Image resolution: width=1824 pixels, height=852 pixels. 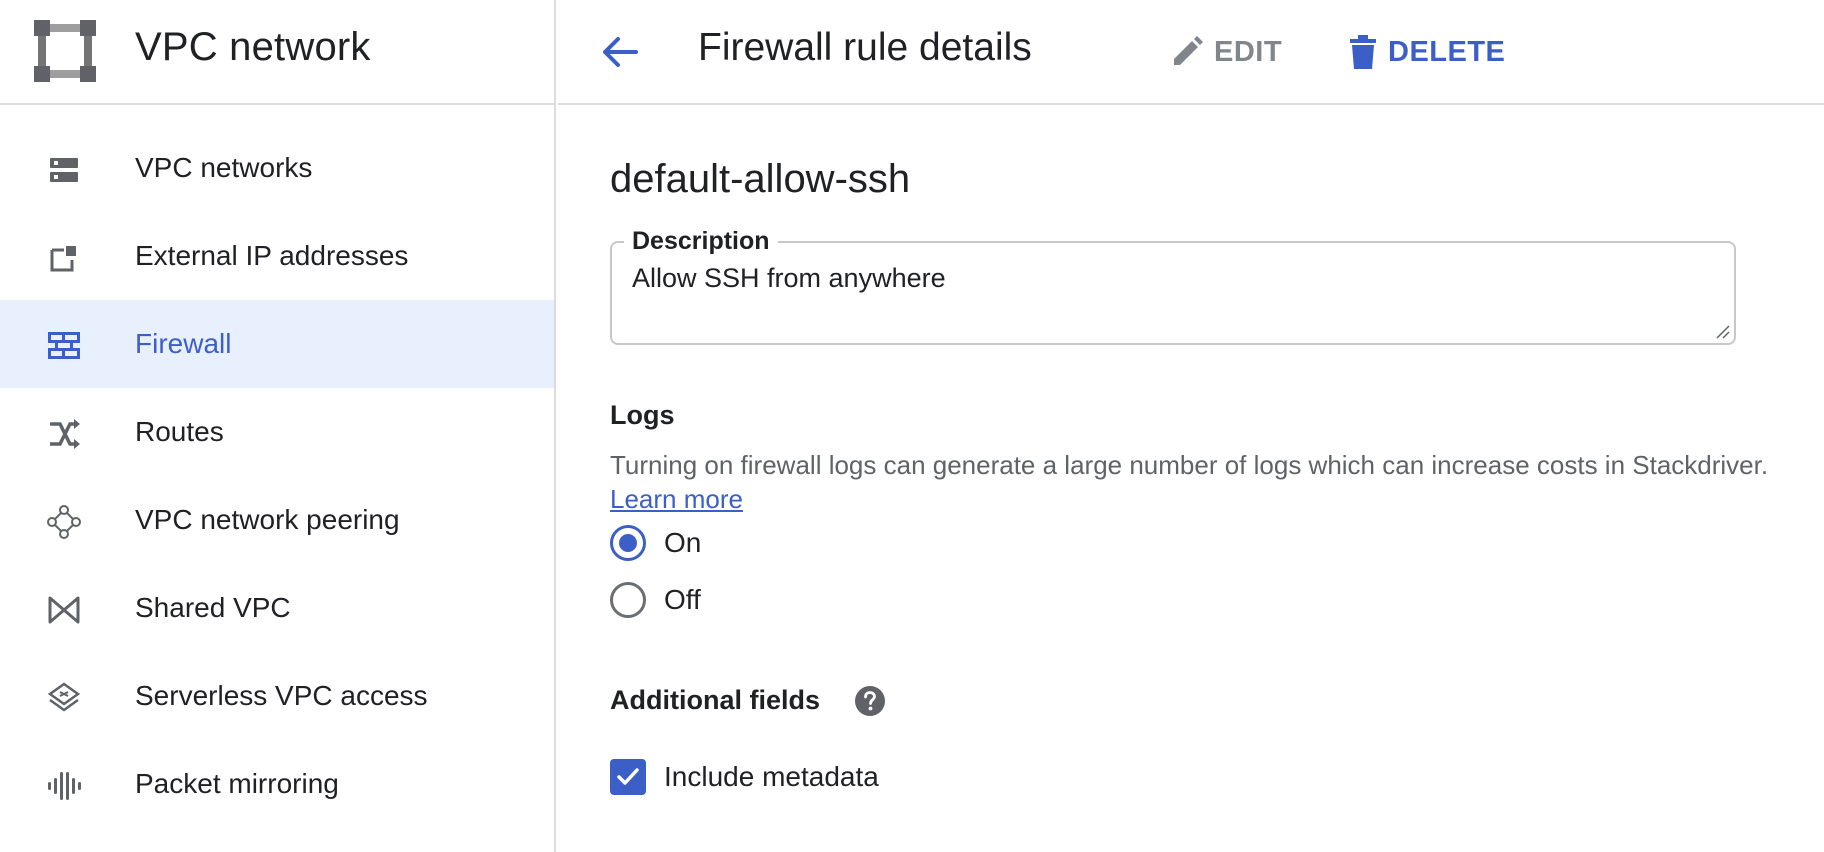 I want to click on sidebar-header: VPC network, so click(x=277, y=52).